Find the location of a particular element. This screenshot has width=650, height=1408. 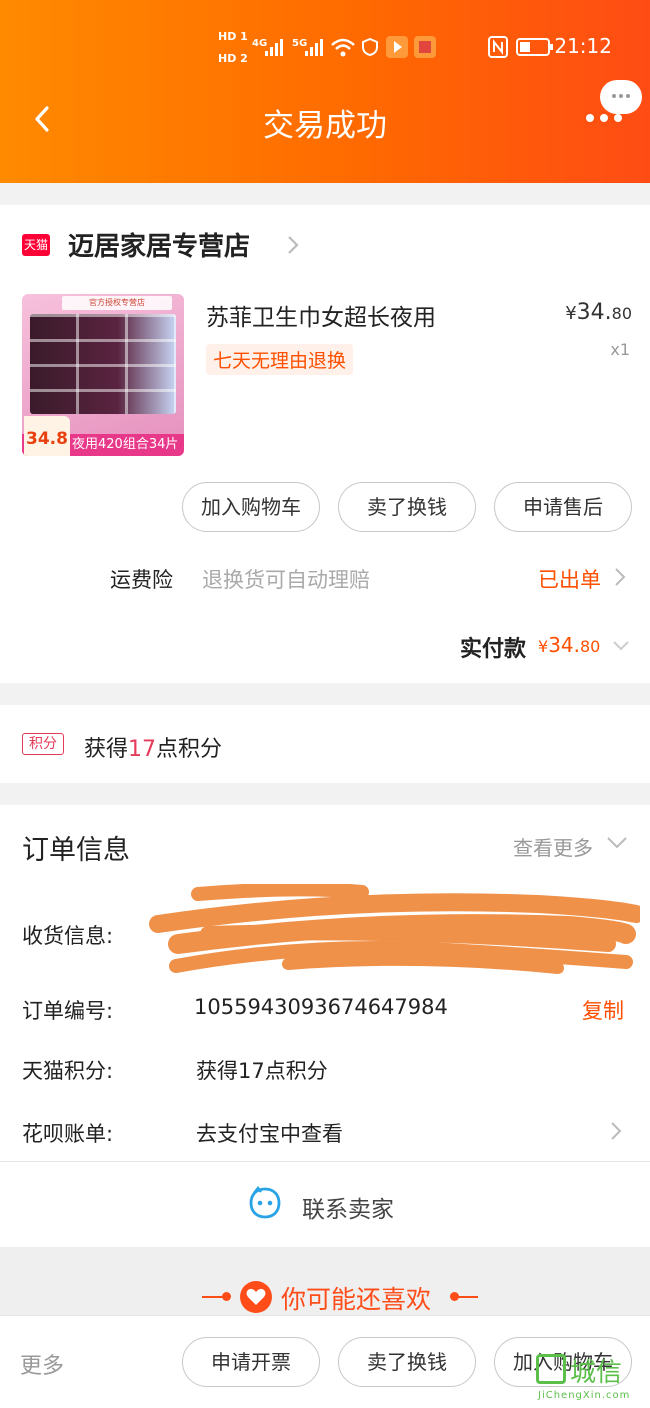

contact-seller-icon is located at coordinates (265, 1203).